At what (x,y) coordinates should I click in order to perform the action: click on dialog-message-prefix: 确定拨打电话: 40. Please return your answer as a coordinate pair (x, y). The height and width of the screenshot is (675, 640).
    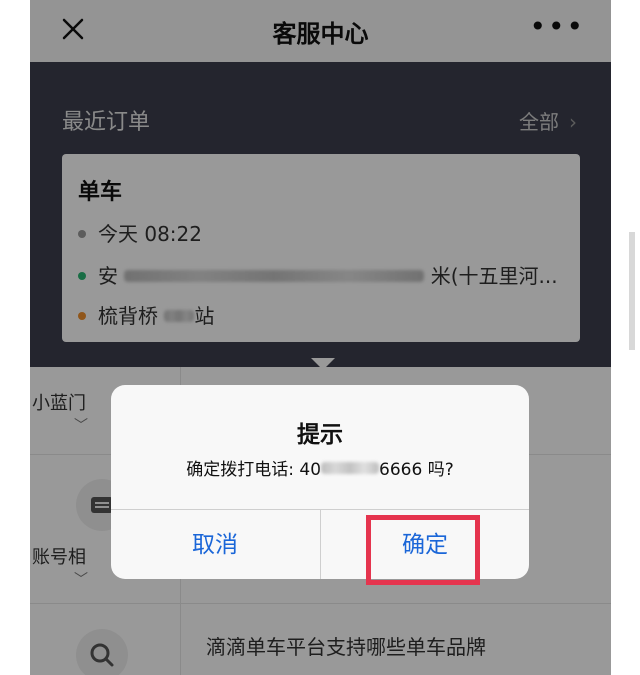
    Looking at the image, I should click on (254, 470).